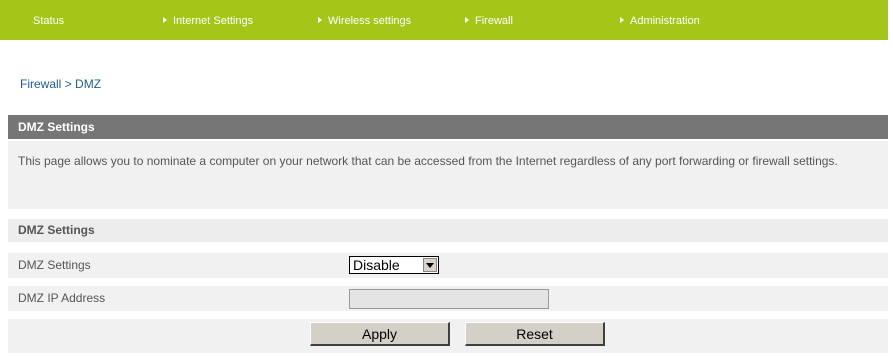 This screenshot has width=893, height=358. Describe the element at coordinates (54, 265) in the screenshot. I see `dmz-settings-label: DMZ Settings` at that location.